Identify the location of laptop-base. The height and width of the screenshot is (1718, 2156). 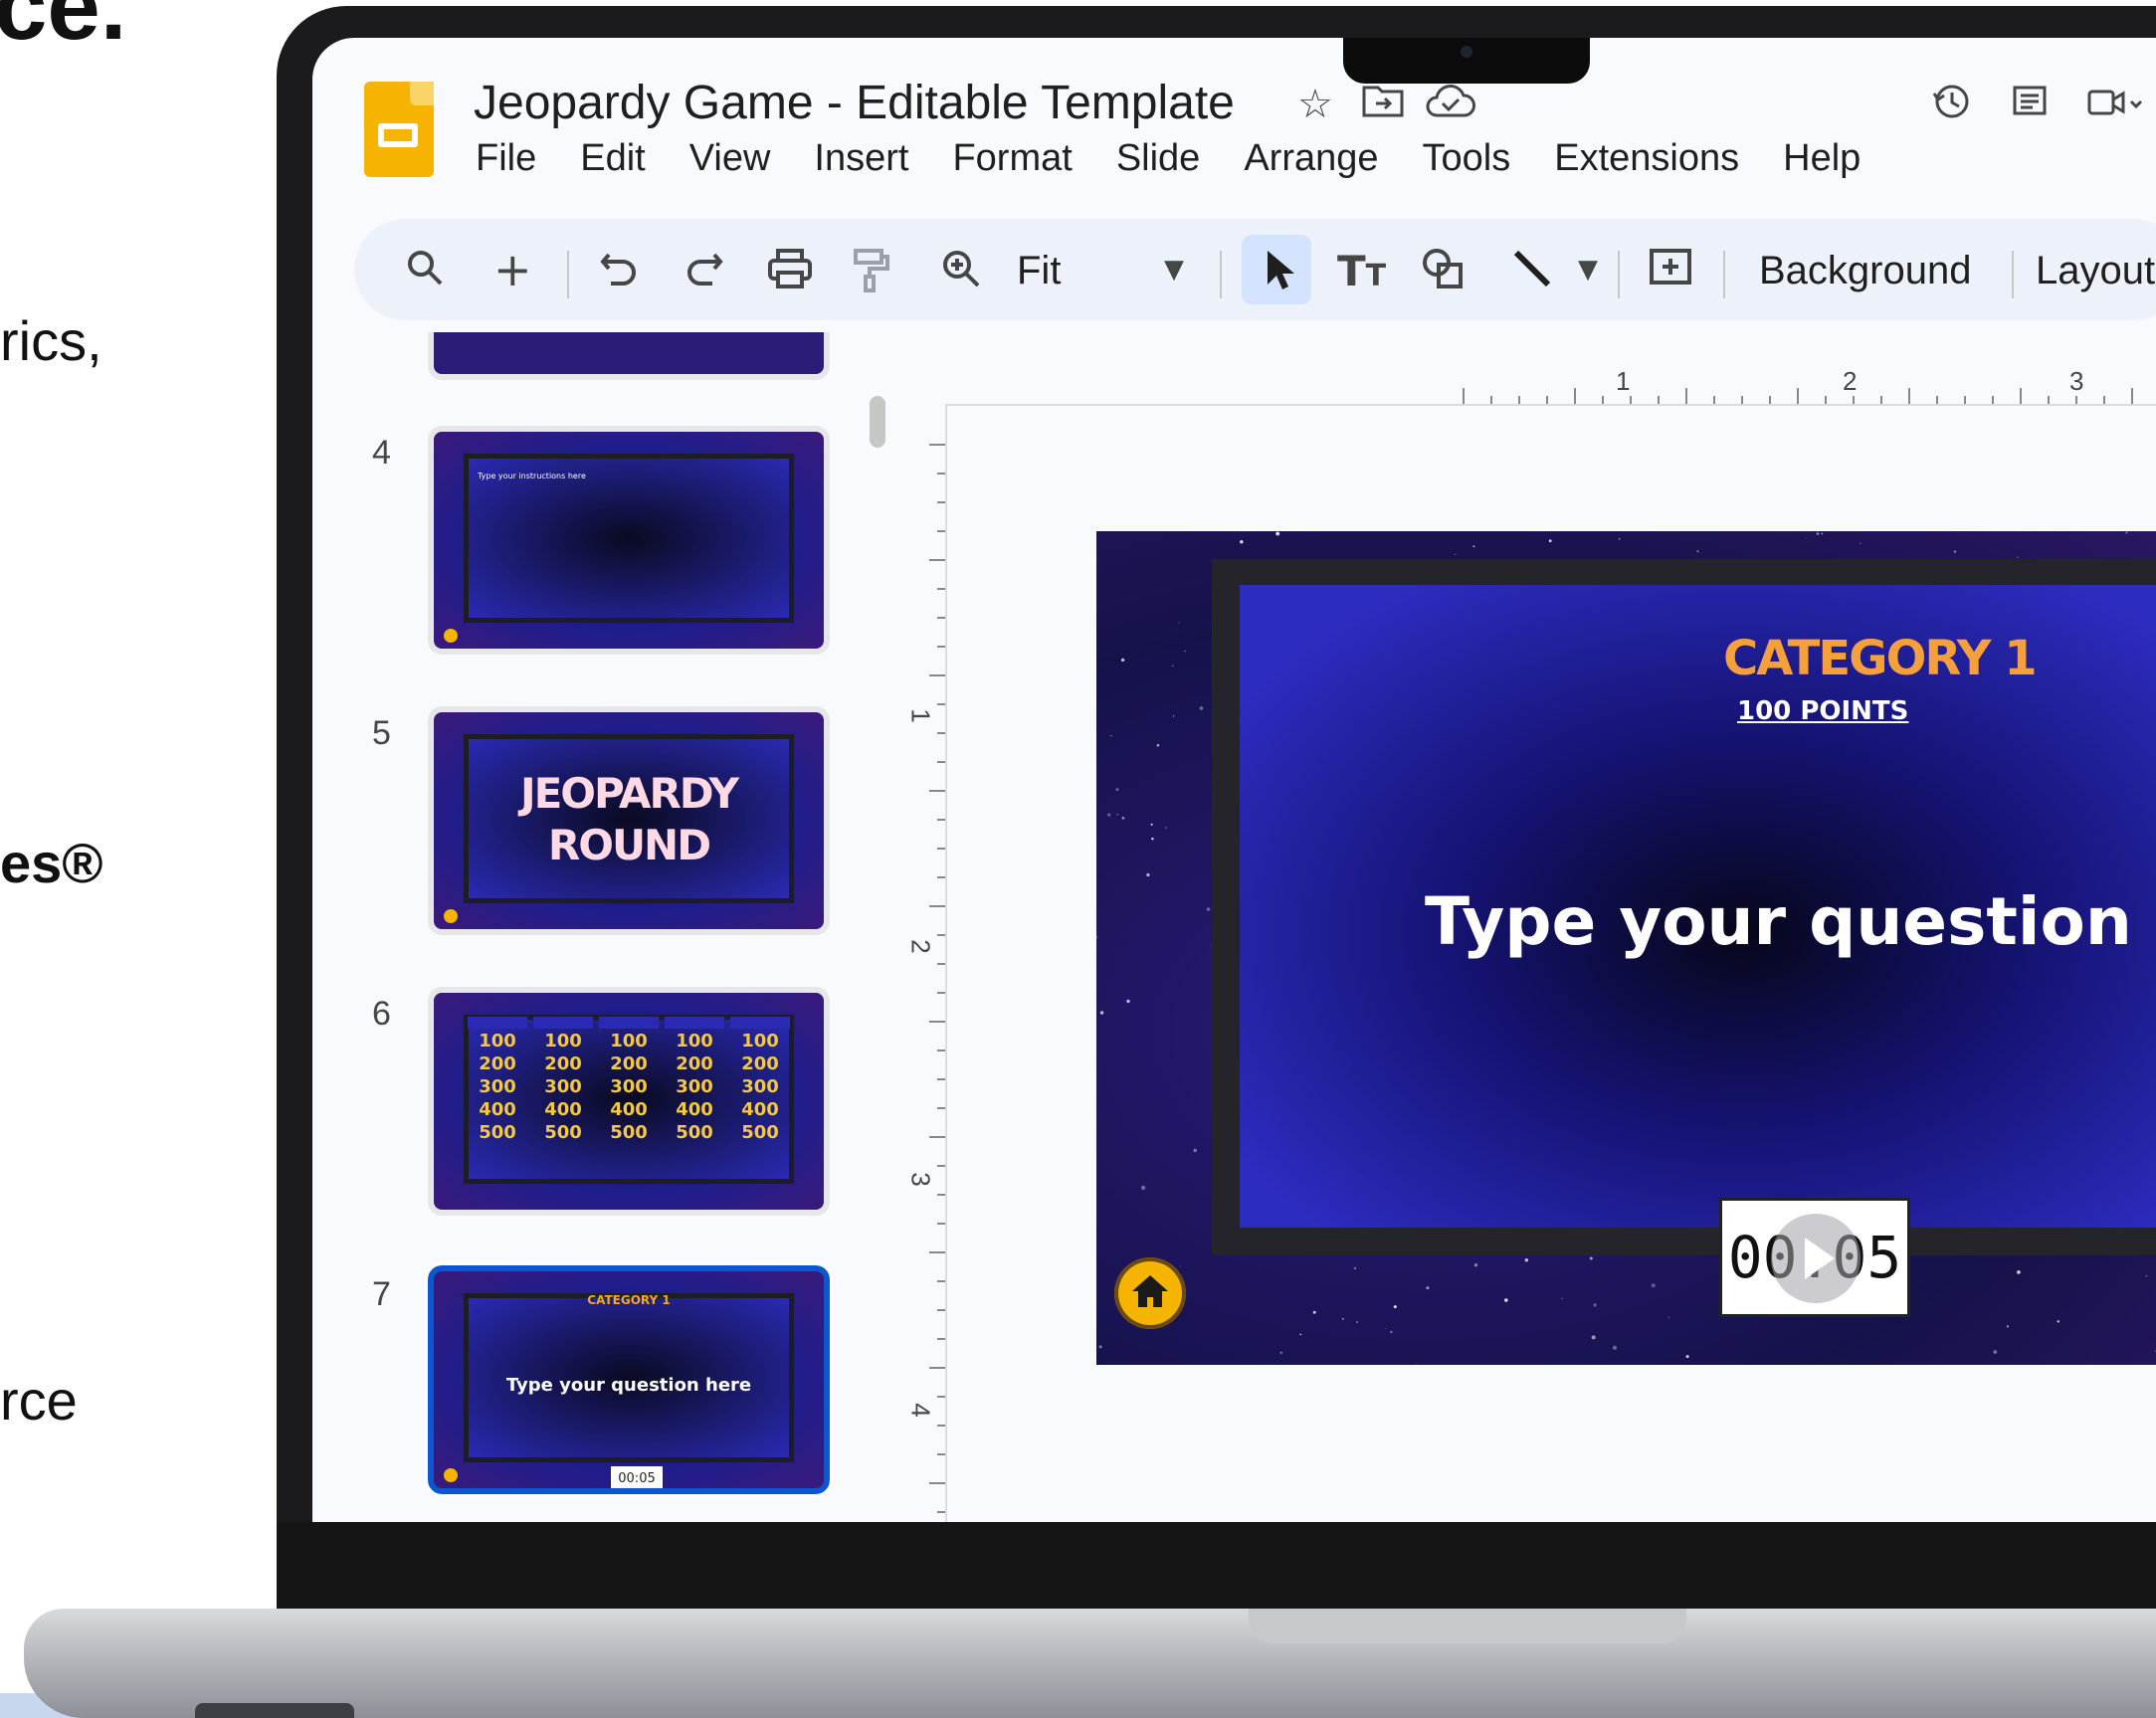
(1090, 1663).